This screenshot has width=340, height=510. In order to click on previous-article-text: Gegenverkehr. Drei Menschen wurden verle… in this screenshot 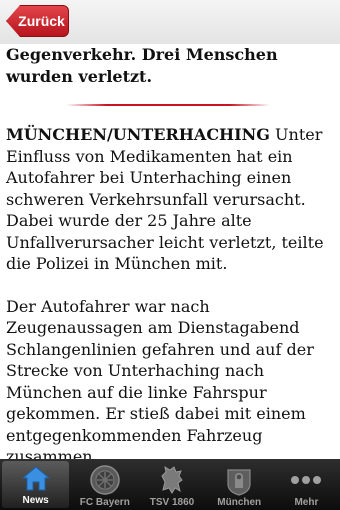, I will do `click(142, 65)`.